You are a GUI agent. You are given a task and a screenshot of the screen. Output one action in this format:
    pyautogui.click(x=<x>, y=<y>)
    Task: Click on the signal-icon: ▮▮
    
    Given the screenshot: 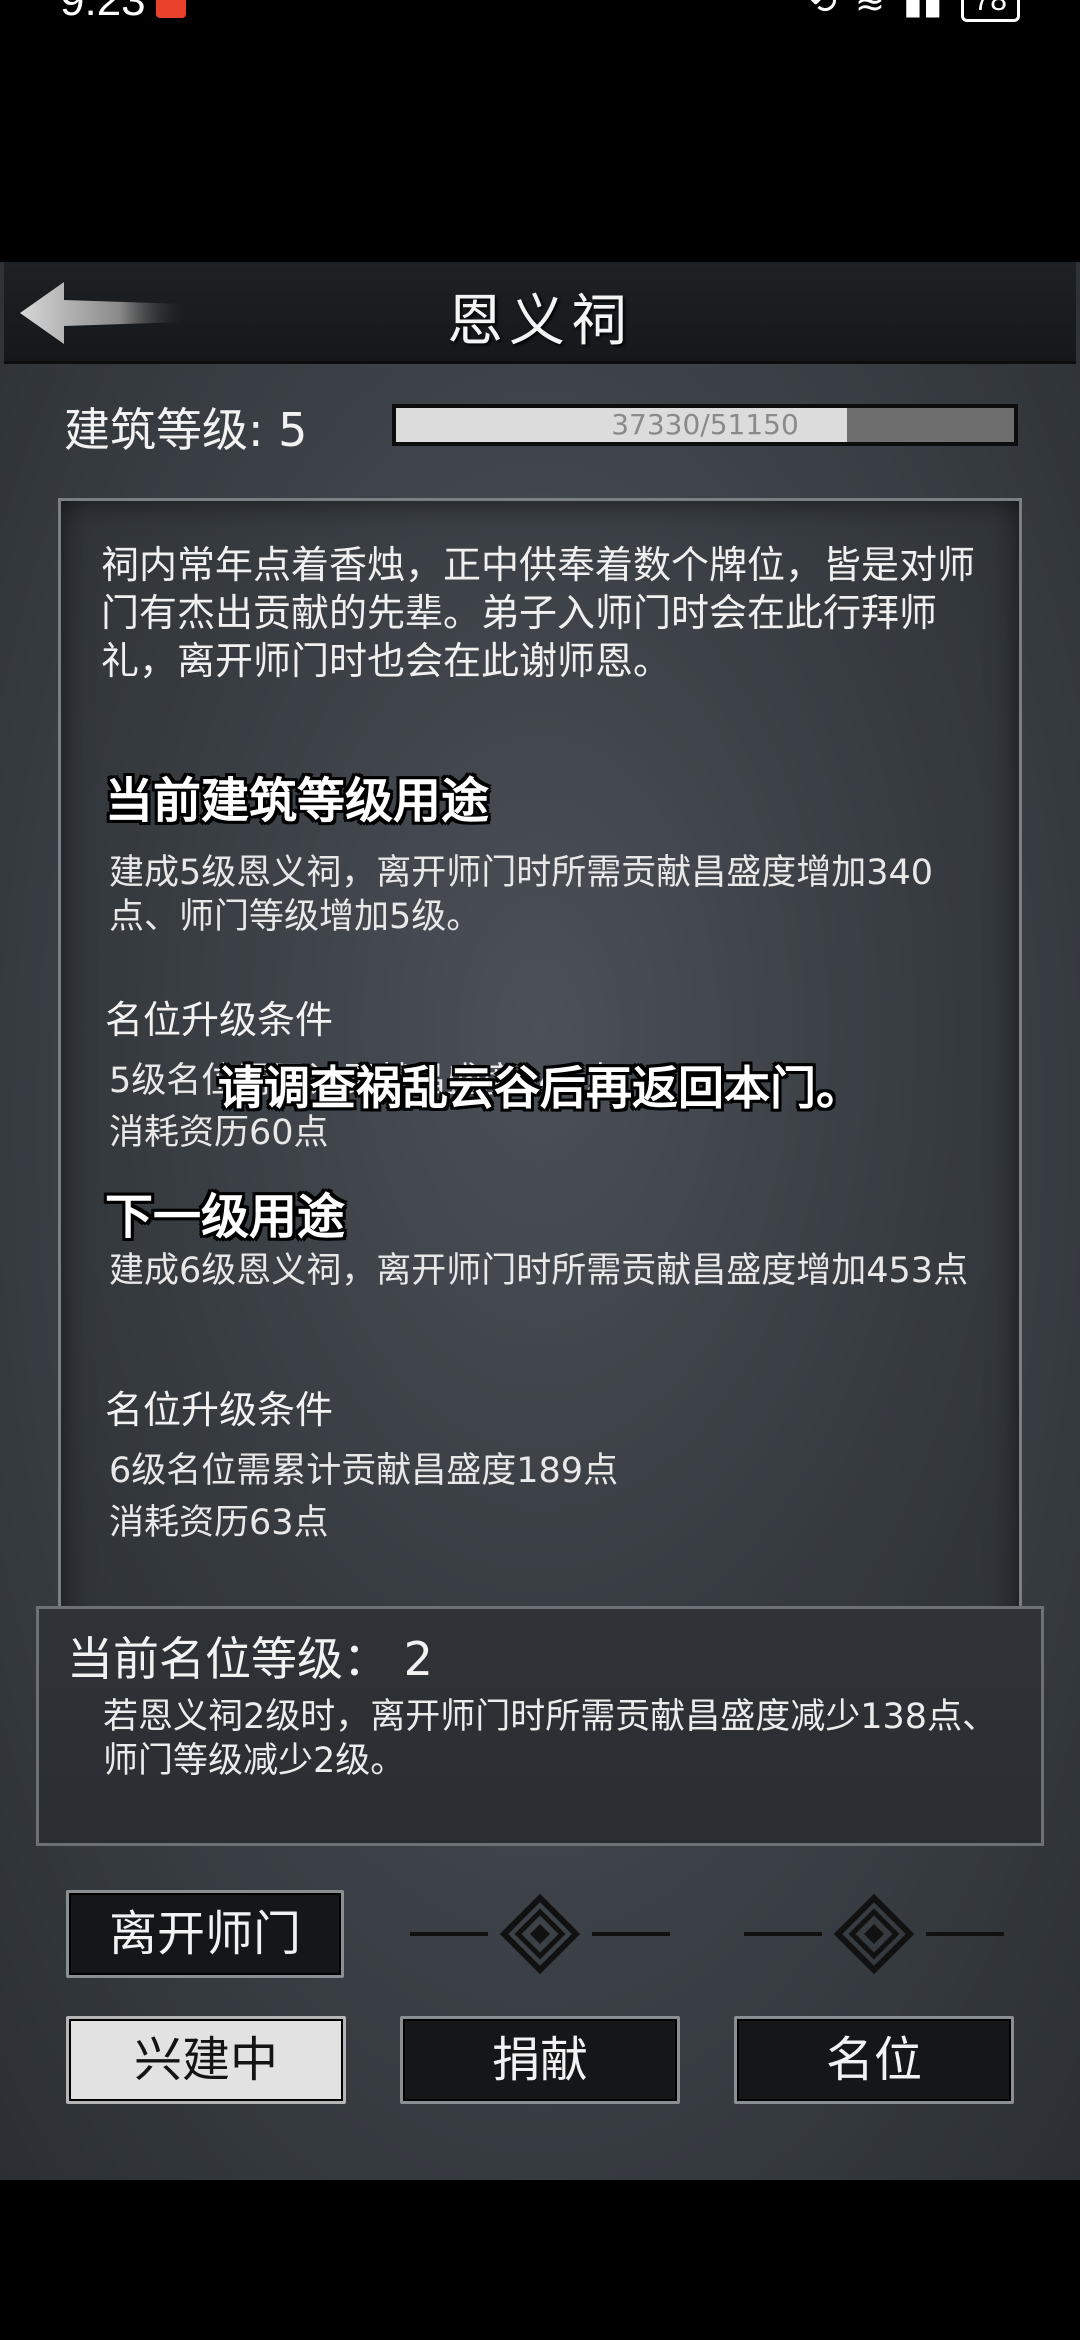 What is the action you would take?
    pyautogui.click(x=923, y=11)
    